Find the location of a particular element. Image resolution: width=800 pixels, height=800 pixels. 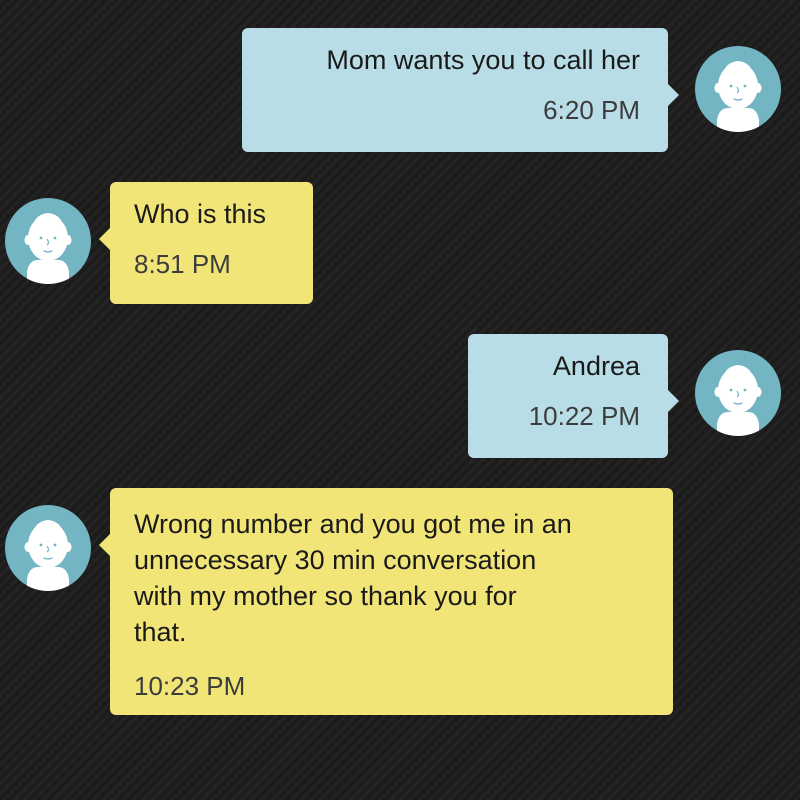

message-timestamp: 10:23 PM is located at coordinates (190, 686).